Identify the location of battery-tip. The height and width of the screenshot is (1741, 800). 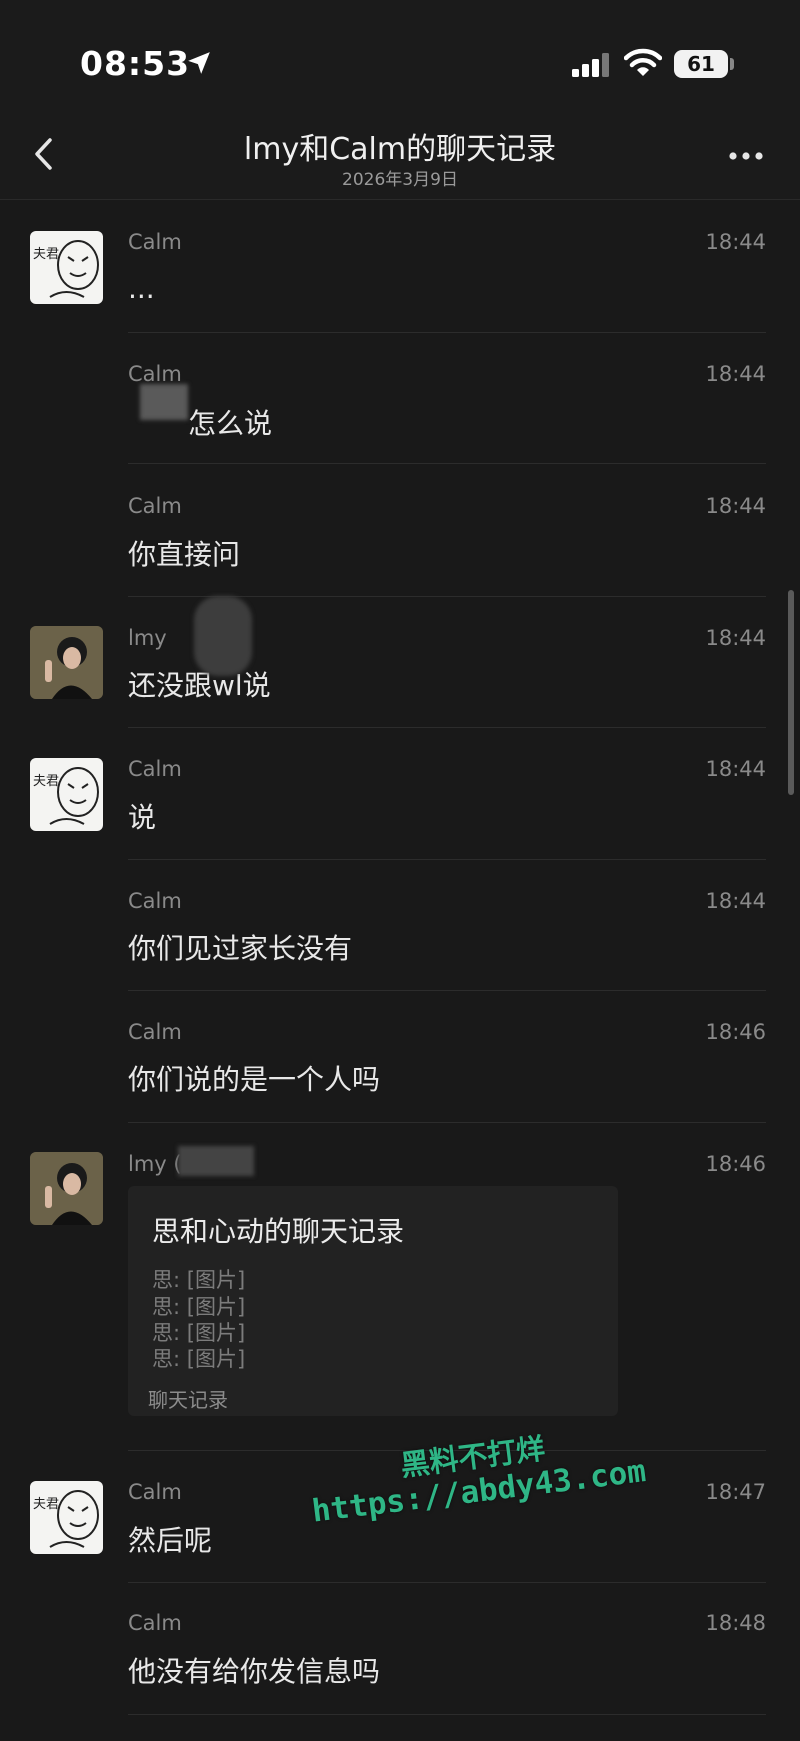
(732, 64).